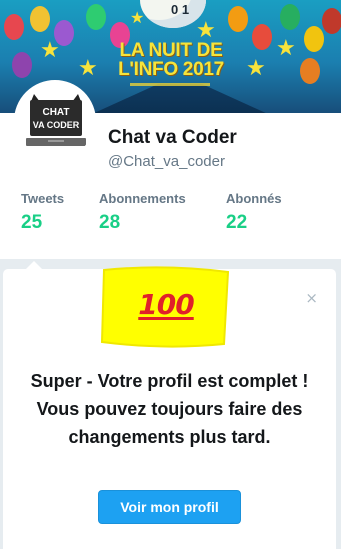 This screenshot has height=549, width=341. What do you see at coordinates (166, 304) in the screenshot?
I see `hundred-points-icon: 100` at bounding box center [166, 304].